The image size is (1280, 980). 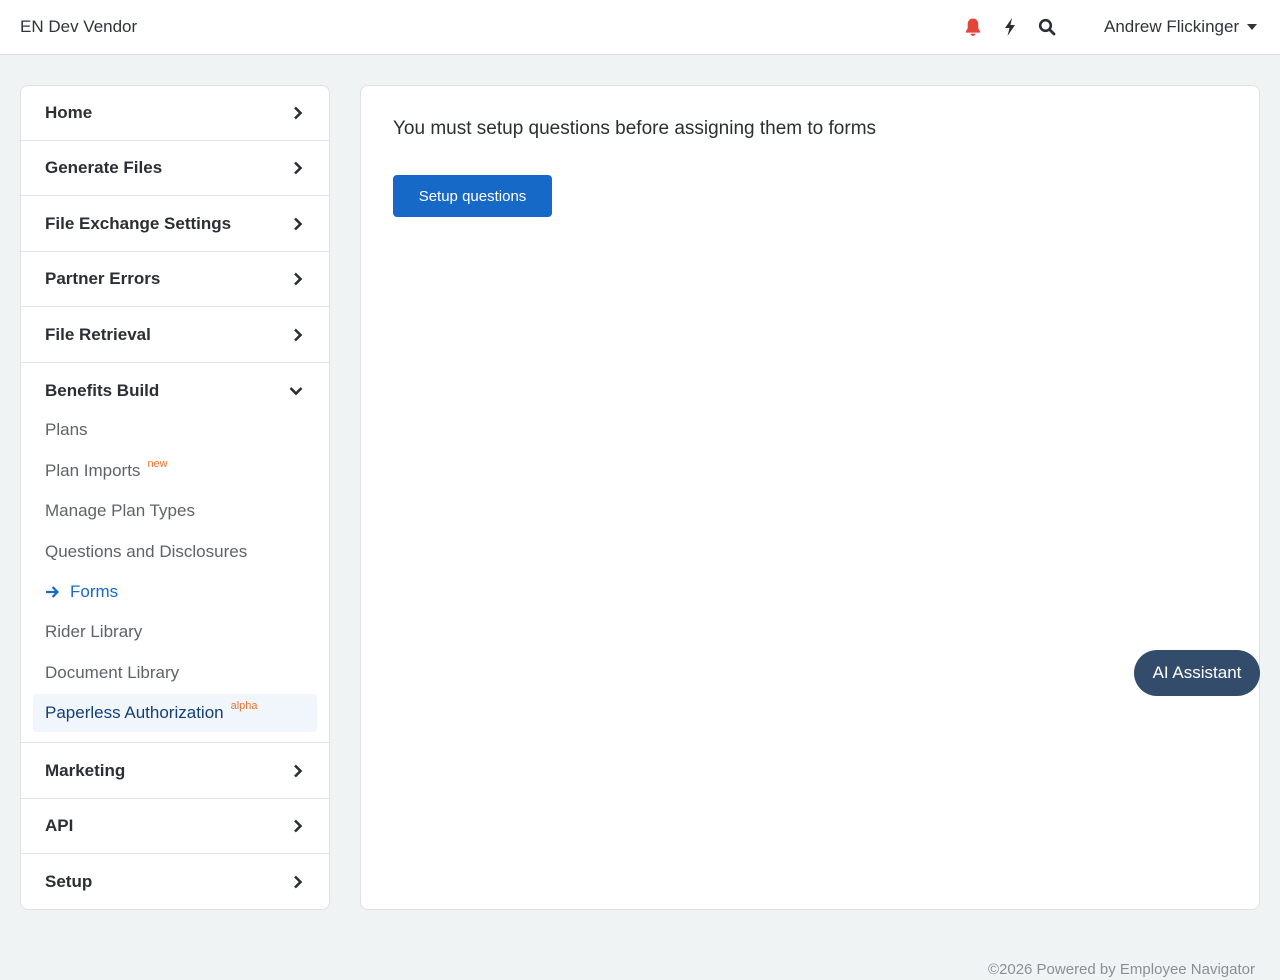 I want to click on sidebar-section-label: Marketing, so click(x=85, y=770).